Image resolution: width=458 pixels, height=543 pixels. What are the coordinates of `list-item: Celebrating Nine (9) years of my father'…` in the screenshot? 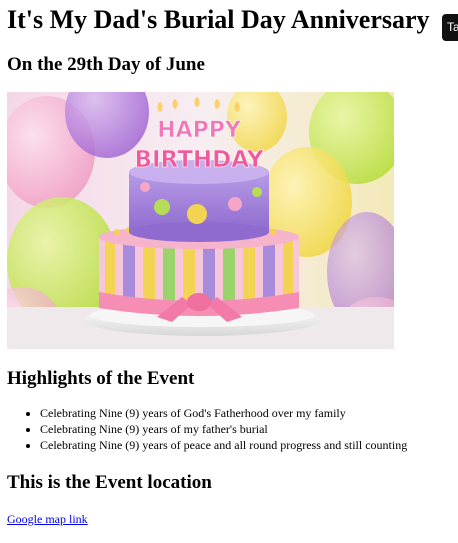 It's located at (223, 429).